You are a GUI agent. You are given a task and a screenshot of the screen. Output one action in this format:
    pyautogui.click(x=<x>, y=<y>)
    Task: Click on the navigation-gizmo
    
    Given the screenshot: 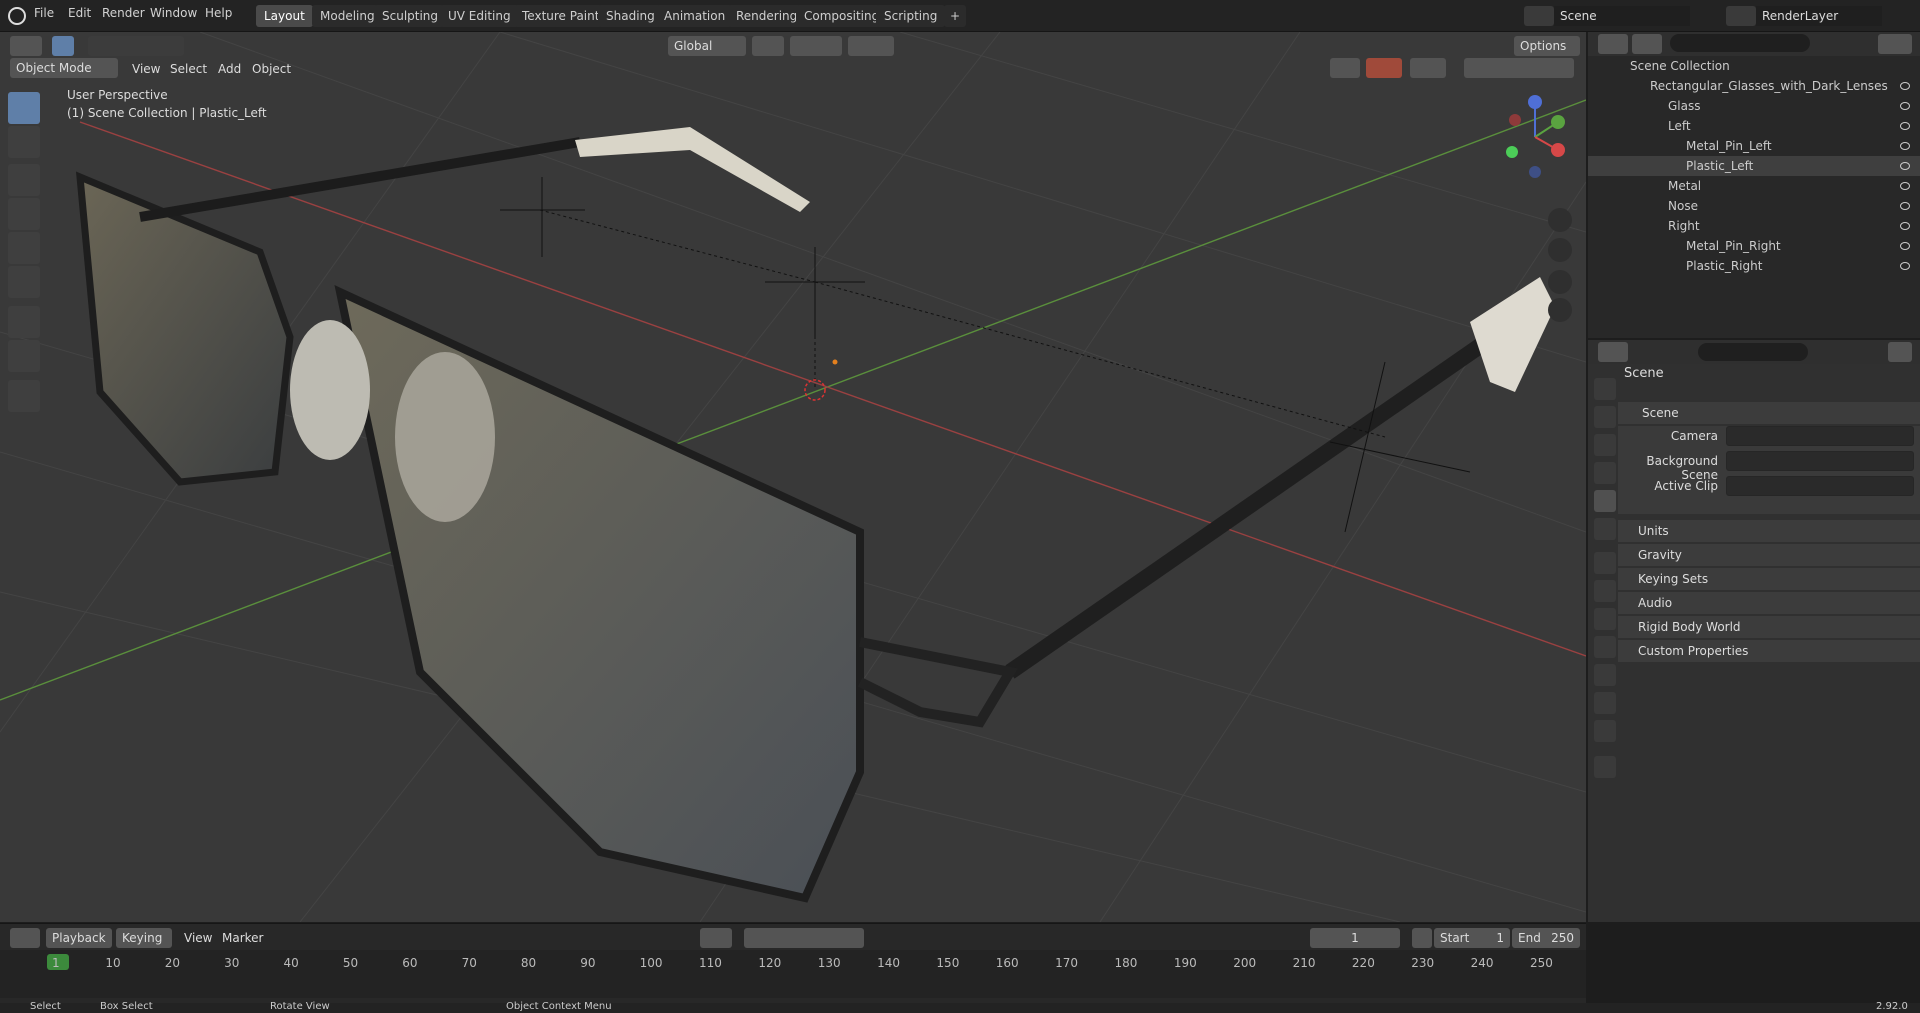 What is the action you would take?
    pyautogui.click(x=1535, y=142)
    